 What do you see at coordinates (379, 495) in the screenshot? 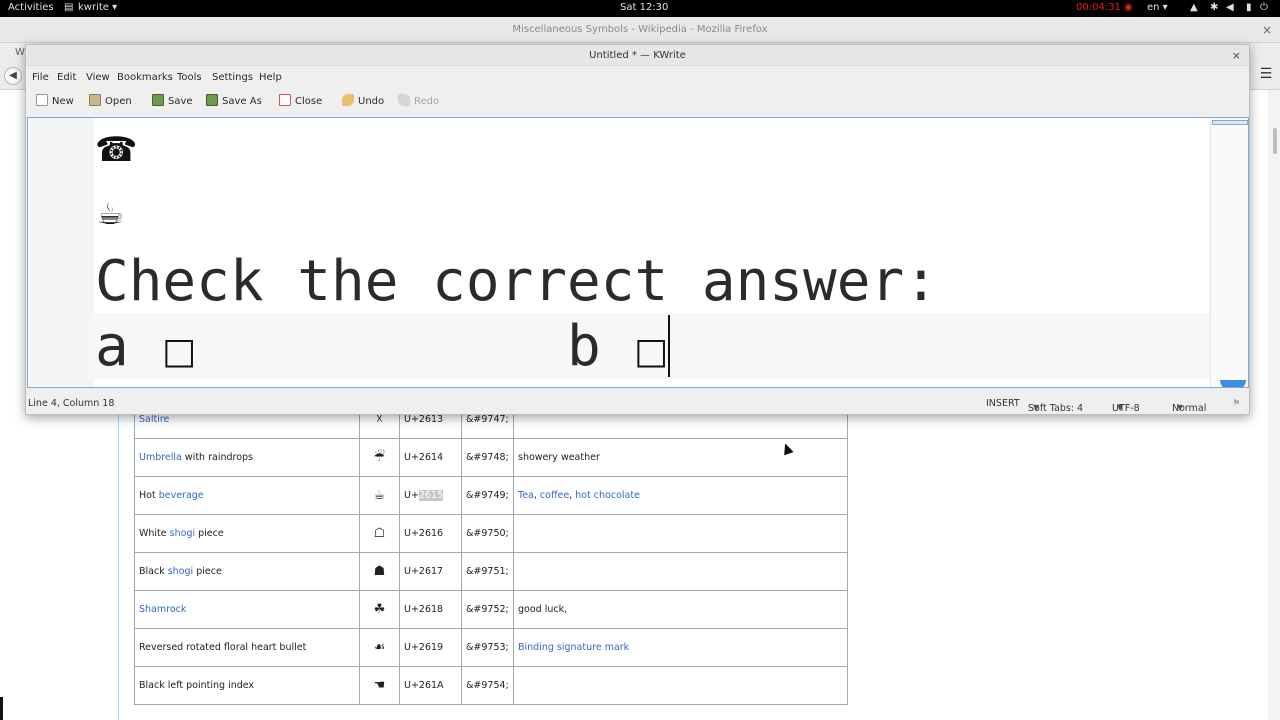
I see `symbol-glyph-cell: ☕` at bounding box center [379, 495].